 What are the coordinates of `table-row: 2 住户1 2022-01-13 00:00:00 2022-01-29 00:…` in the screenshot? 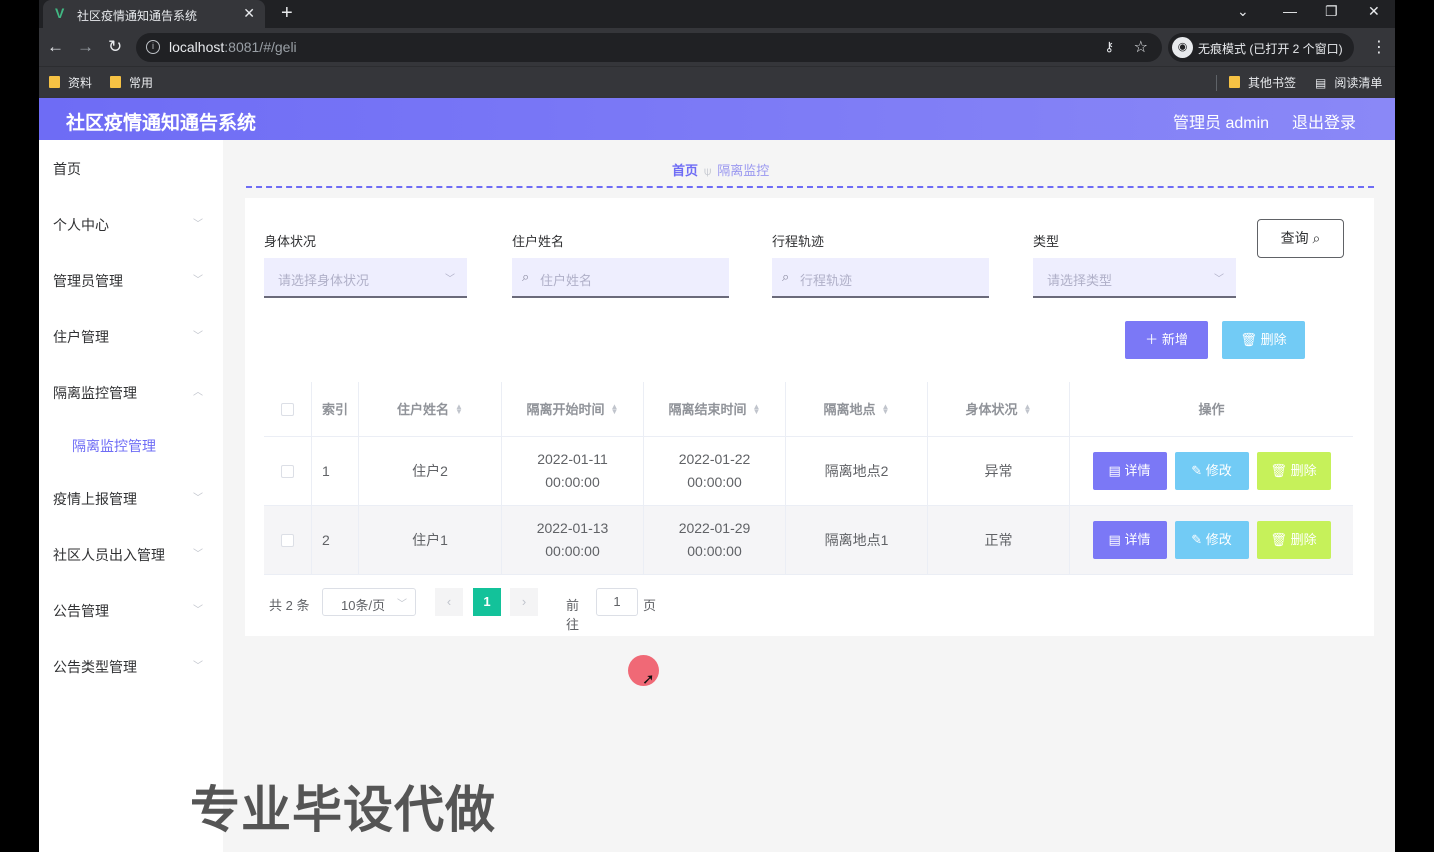 It's located at (808, 540).